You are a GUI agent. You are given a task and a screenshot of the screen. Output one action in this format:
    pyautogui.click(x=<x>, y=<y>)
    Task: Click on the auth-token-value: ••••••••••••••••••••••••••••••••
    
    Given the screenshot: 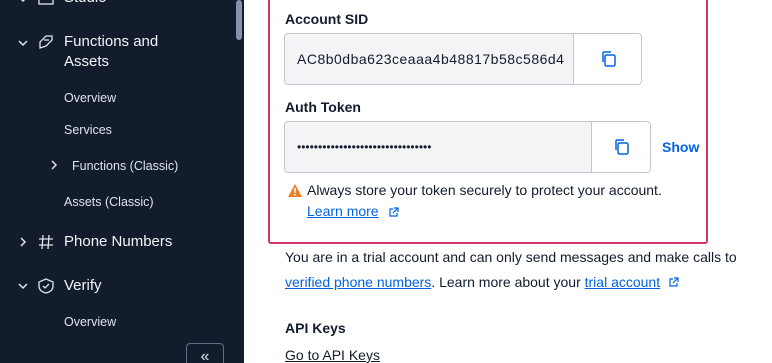 What is the action you would take?
    pyautogui.click(x=364, y=147)
    